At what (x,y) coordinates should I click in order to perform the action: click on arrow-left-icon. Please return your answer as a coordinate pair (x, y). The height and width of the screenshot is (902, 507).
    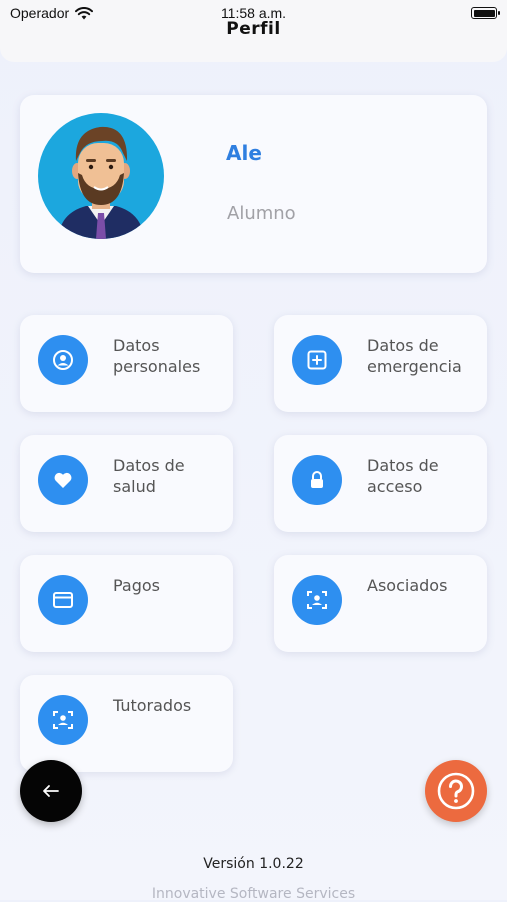
    Looking at the image, I should click on (51, 791).